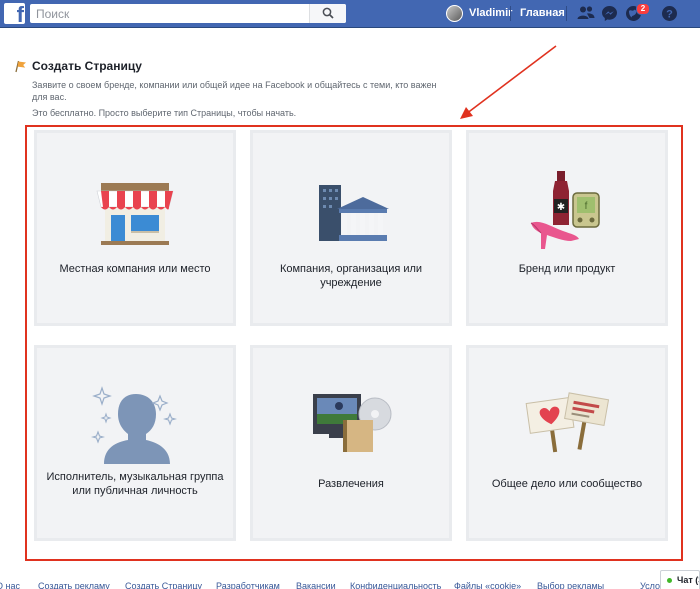 Image resolution: width=700 pixels, height=589 pixels. Describe the element at coordinates (609, 13) in the screenshot. I see `messenger-icon` at that location.